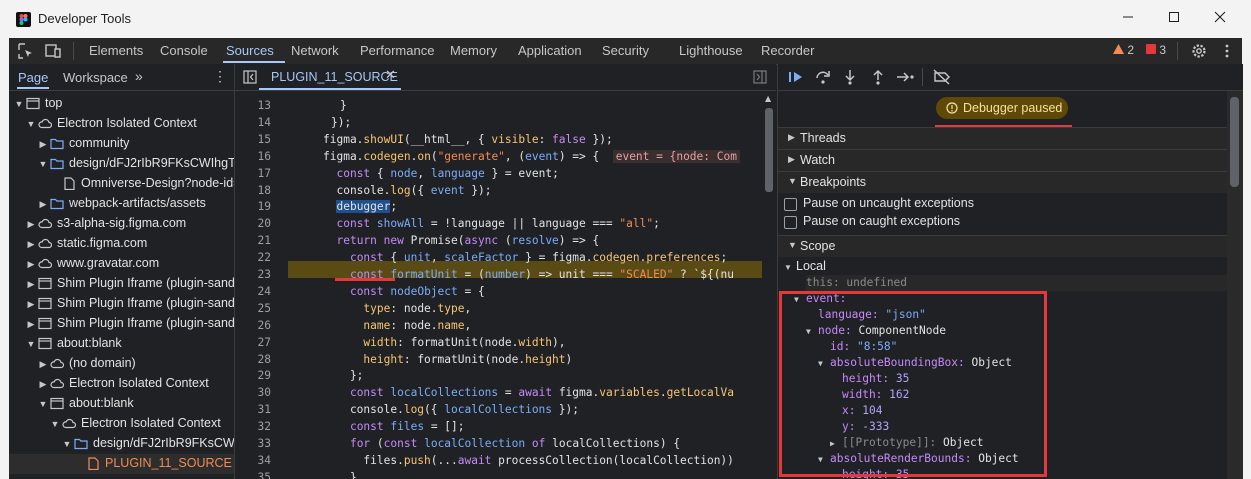 This screenshot has width=1251, height=479. What do you see at coordinates (184, 50) in the screenshot?
I see `tab-console: Console` at bounding box center [184, 50].